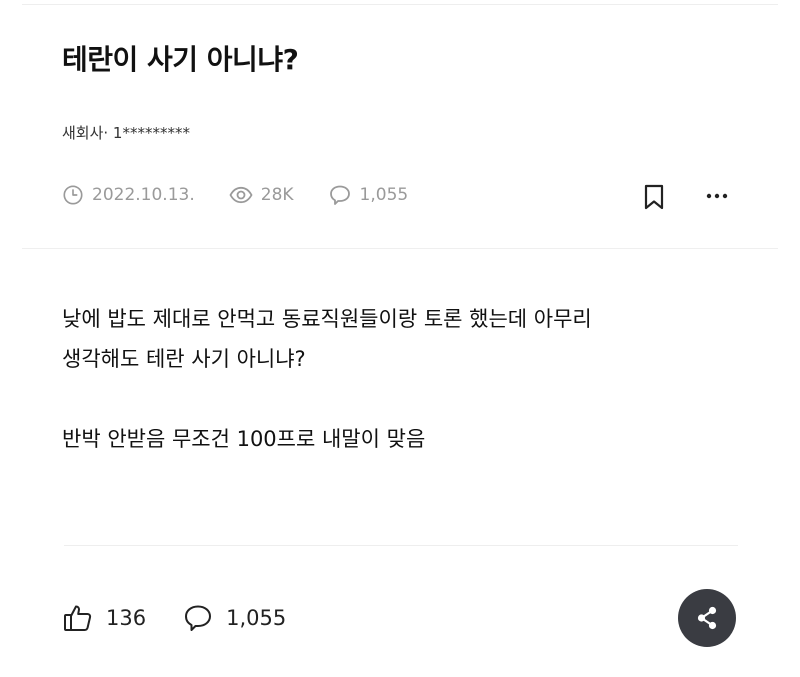  Describe the element at coordinates (126, 132) in the screenshot. I see `author-name: 새회사· 1*********` at that location.